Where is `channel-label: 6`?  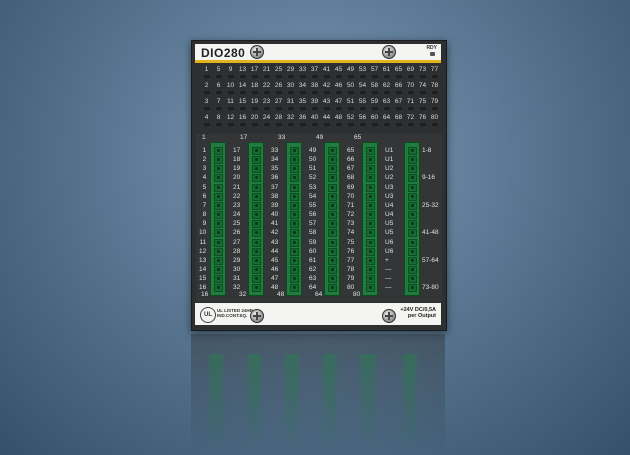 channel-label: 6 is located at coordinates (204, 196).